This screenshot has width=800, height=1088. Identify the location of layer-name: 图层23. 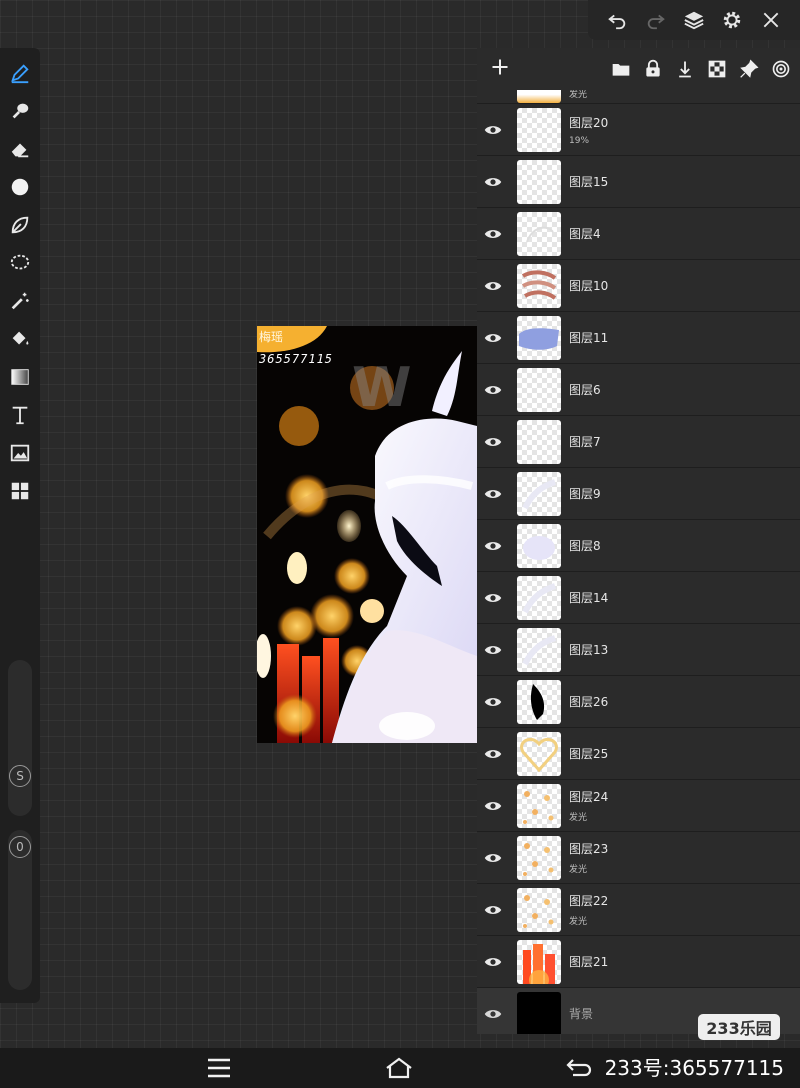
(589, 849).